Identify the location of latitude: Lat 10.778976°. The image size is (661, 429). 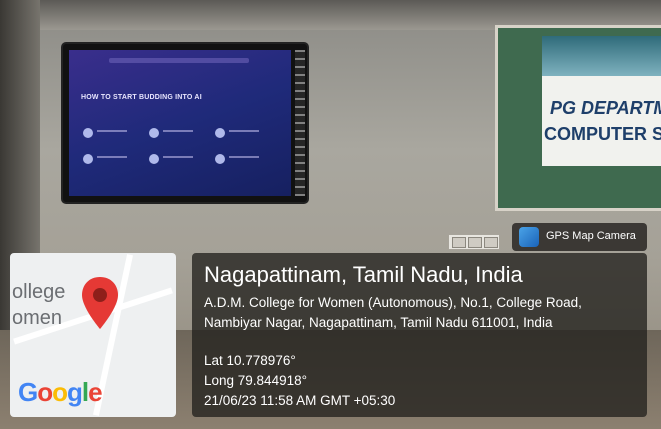
(250, 360).